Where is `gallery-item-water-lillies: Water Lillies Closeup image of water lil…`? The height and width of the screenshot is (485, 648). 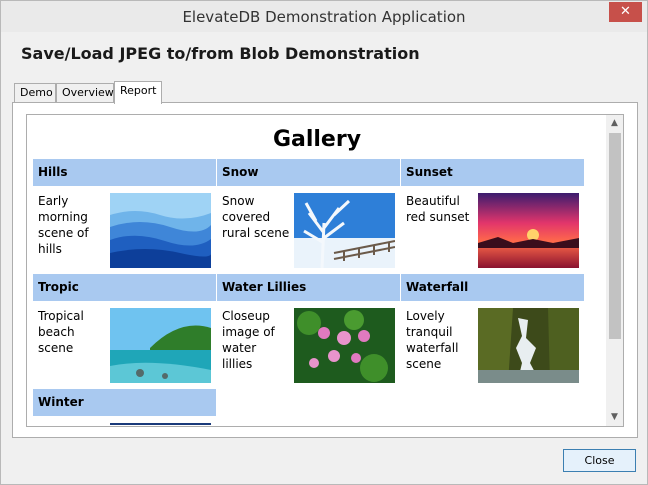 gallery-item-water-lillies: Water Lillies Closeup image of water lil… is located at coordinates (308, 331).